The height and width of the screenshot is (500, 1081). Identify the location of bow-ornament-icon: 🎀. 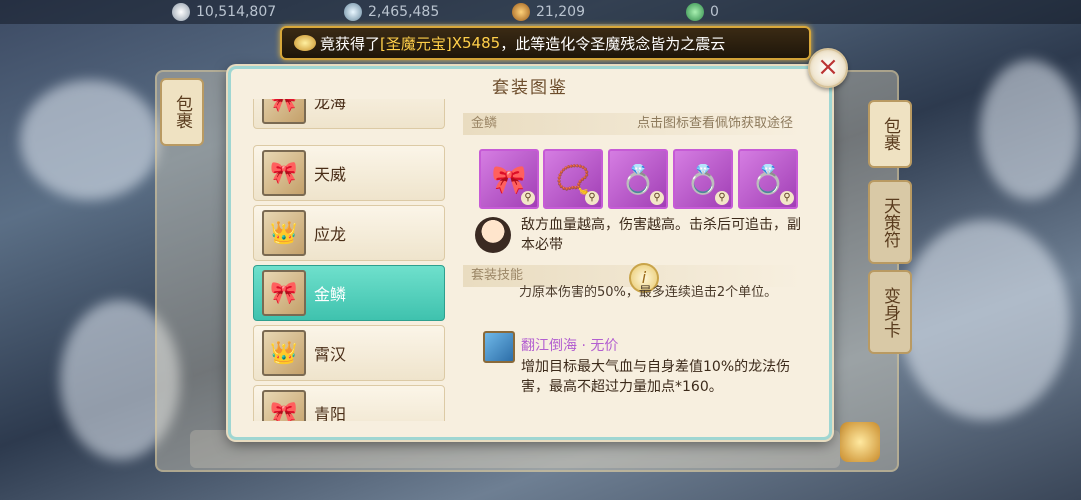
(509, 179).